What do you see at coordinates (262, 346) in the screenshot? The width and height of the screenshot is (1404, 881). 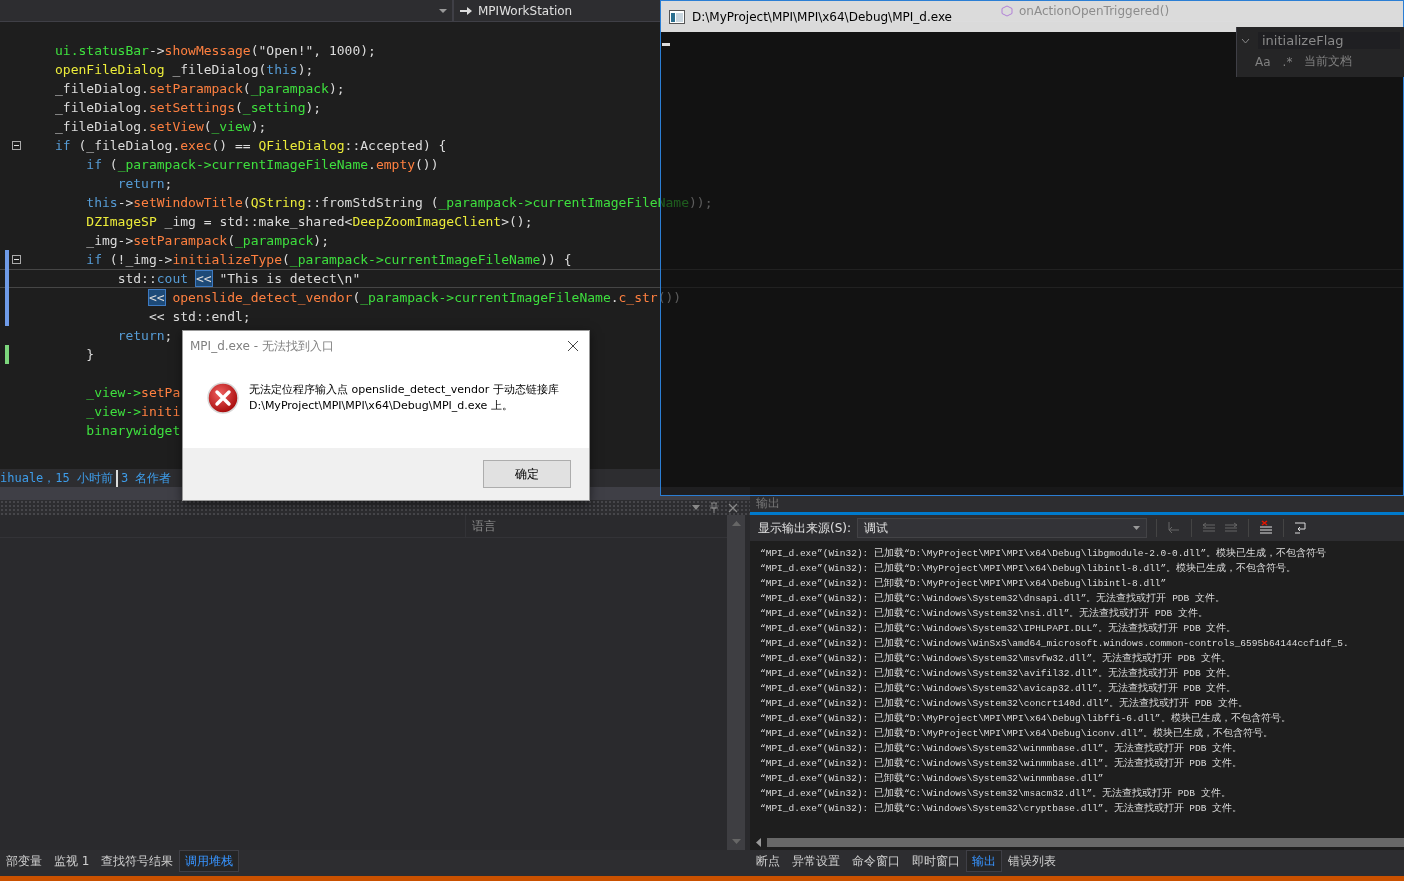 I see `dialog-title: MPI_d.exe - 无法找到入口` at bounding box center [262, 346].